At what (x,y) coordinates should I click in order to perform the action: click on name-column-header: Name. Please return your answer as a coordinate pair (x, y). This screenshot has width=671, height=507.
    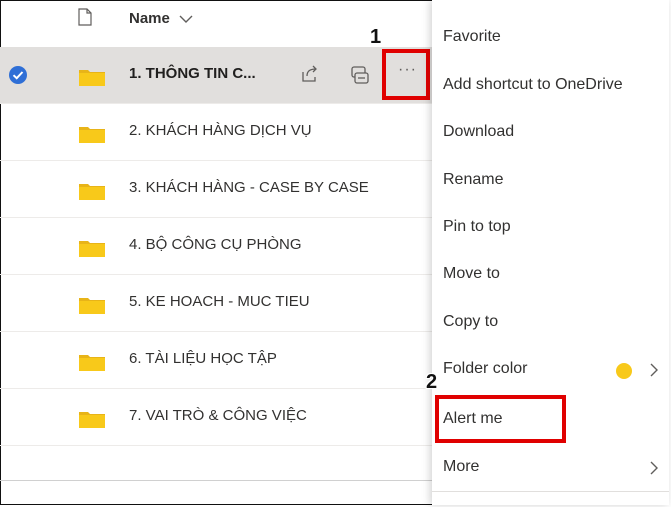
    Looking at the image, I should click on (161, 18).